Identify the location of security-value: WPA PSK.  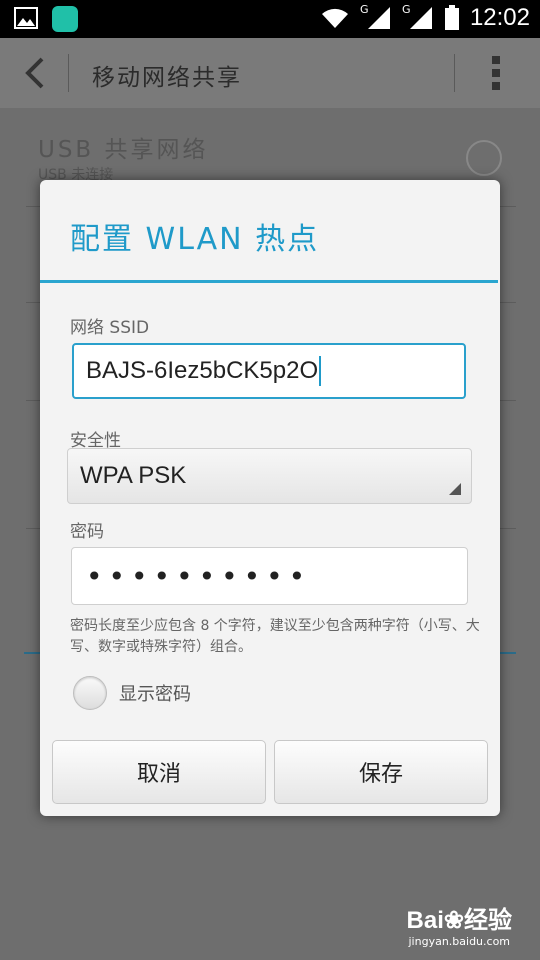
(133, 475).